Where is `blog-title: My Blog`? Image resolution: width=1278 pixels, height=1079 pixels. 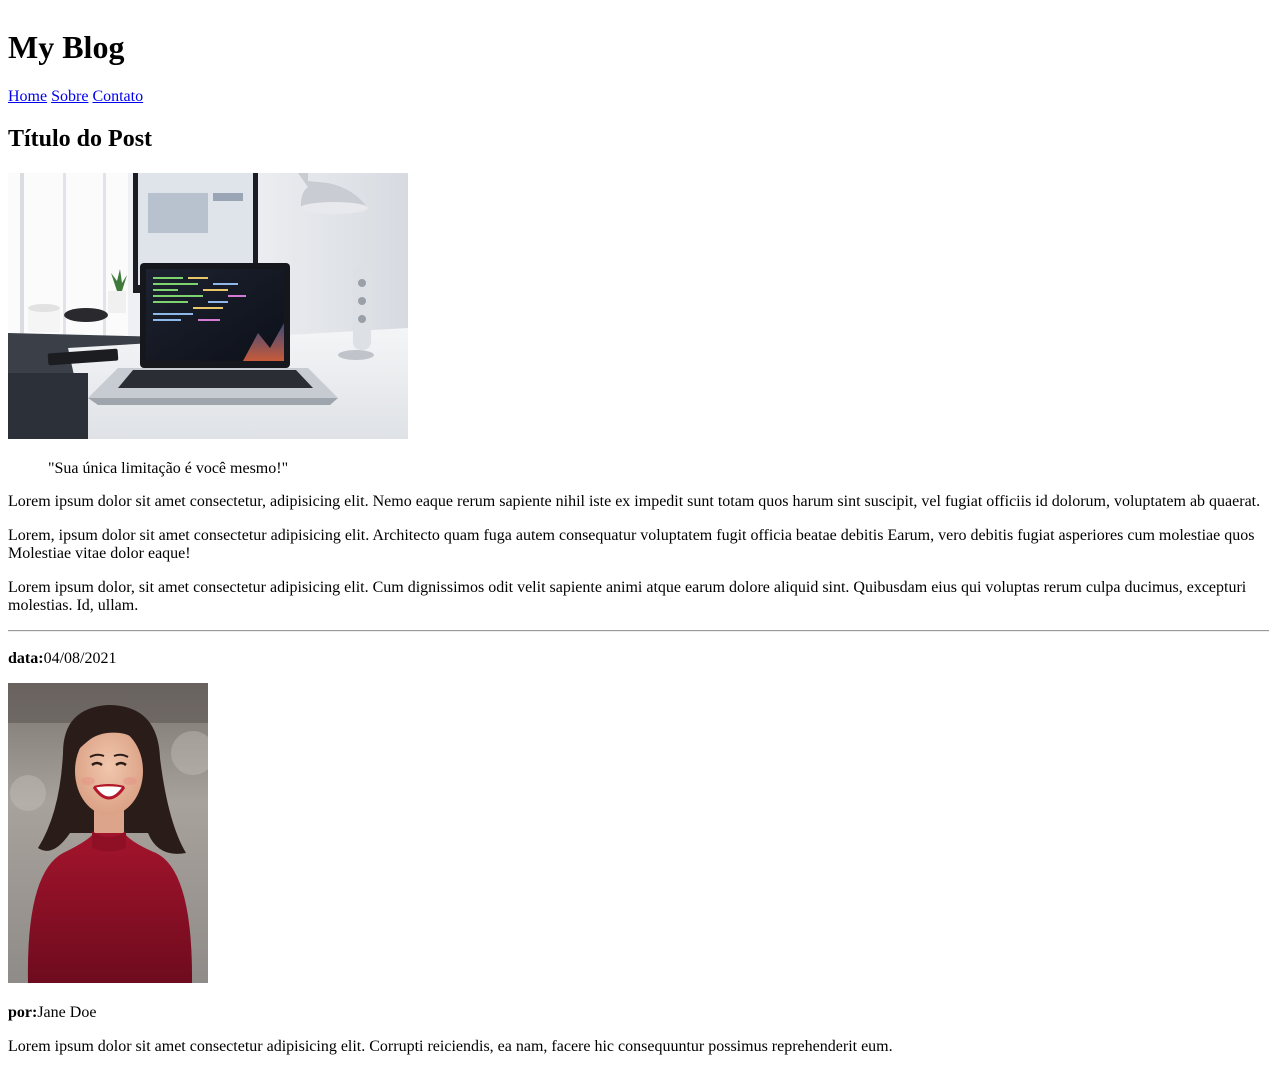
blog-title: My Blog is located at coordinates (66, 47).